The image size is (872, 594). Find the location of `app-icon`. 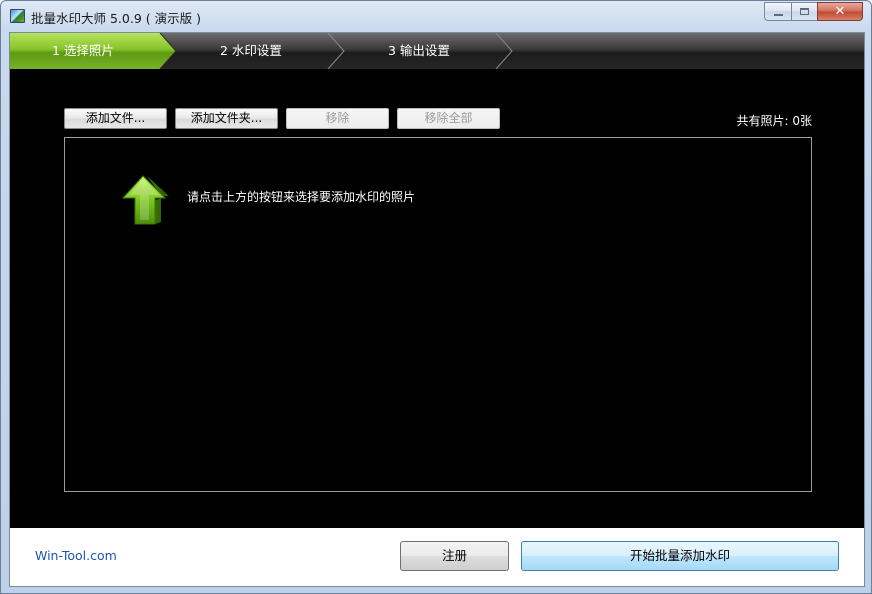

app-icon is located at coordinates (17, 16).